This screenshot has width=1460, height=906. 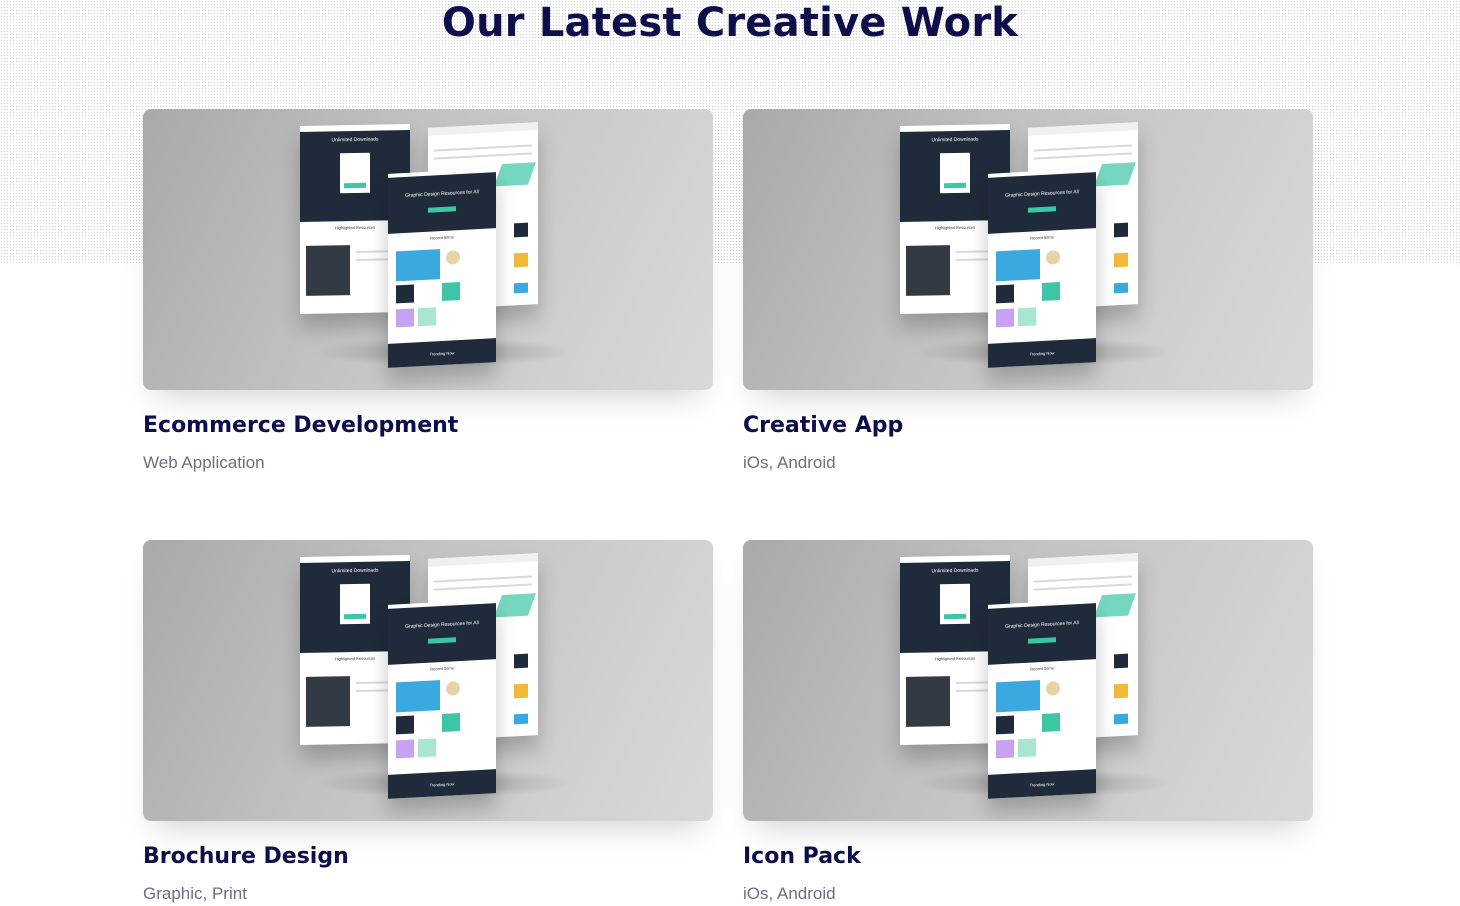 What do you see at coordinates (204, 462) in the screenshot?
I see `project-category: Web Application` at bounding box center [204, 462].